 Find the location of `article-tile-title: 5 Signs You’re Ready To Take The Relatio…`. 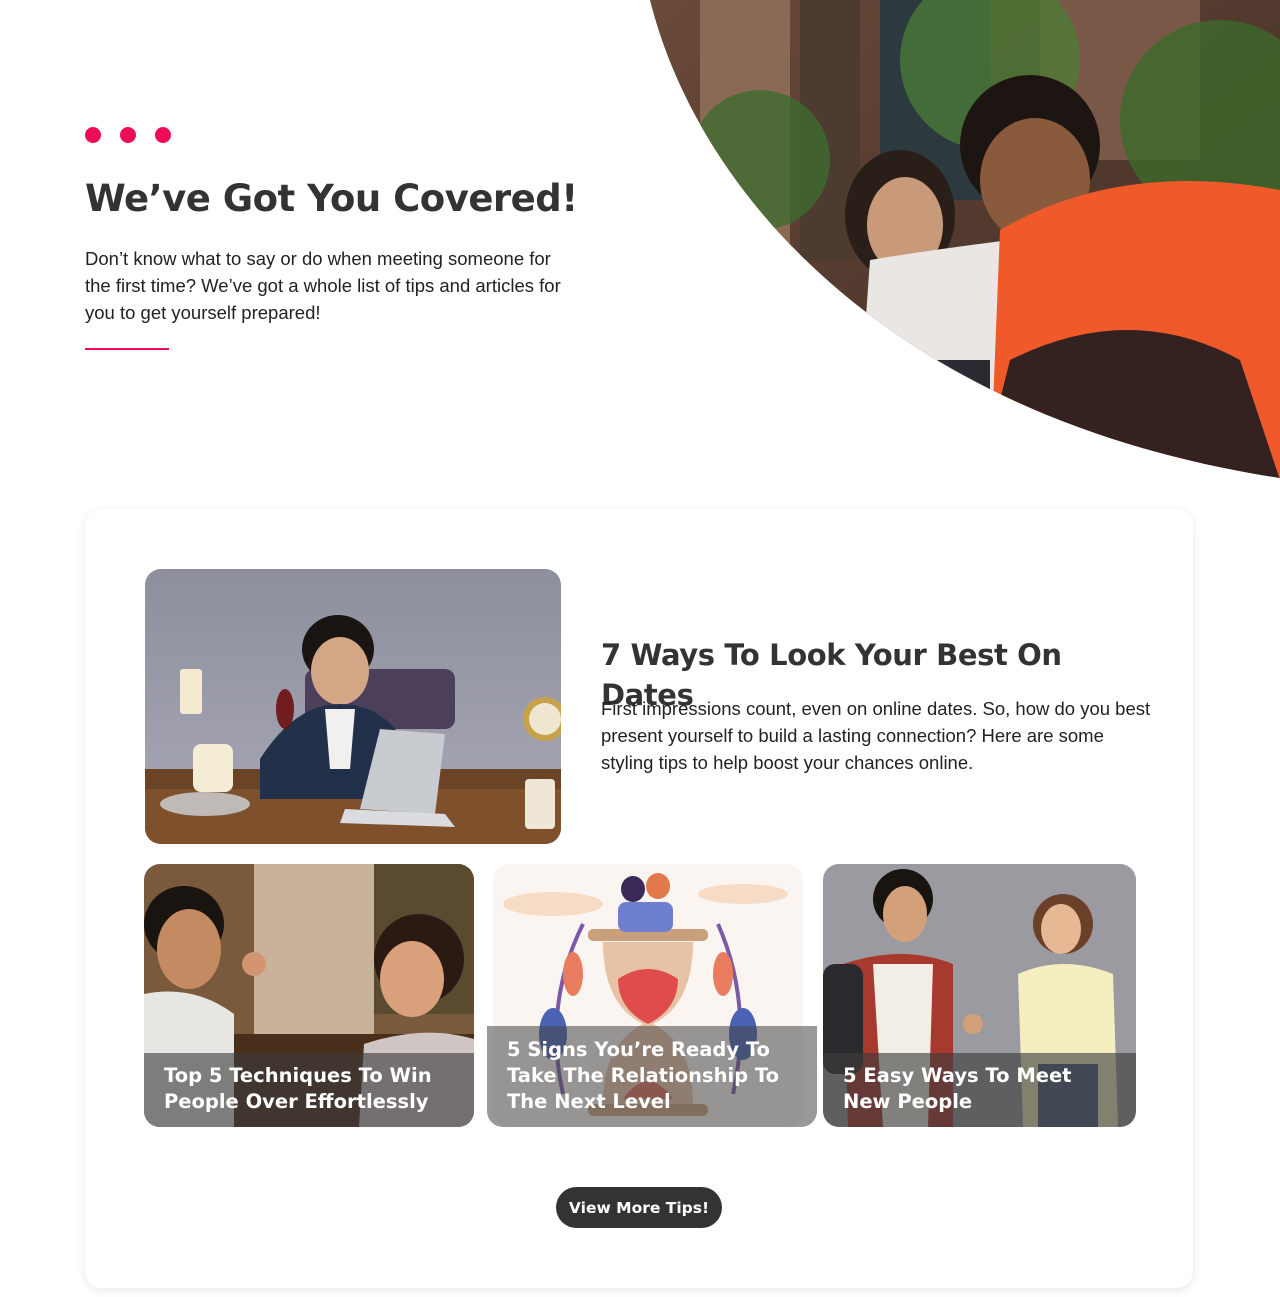

article-tile-title: 5 Signs You’re Ready To Take The Relatio… is located at coordinates (652, 1076).